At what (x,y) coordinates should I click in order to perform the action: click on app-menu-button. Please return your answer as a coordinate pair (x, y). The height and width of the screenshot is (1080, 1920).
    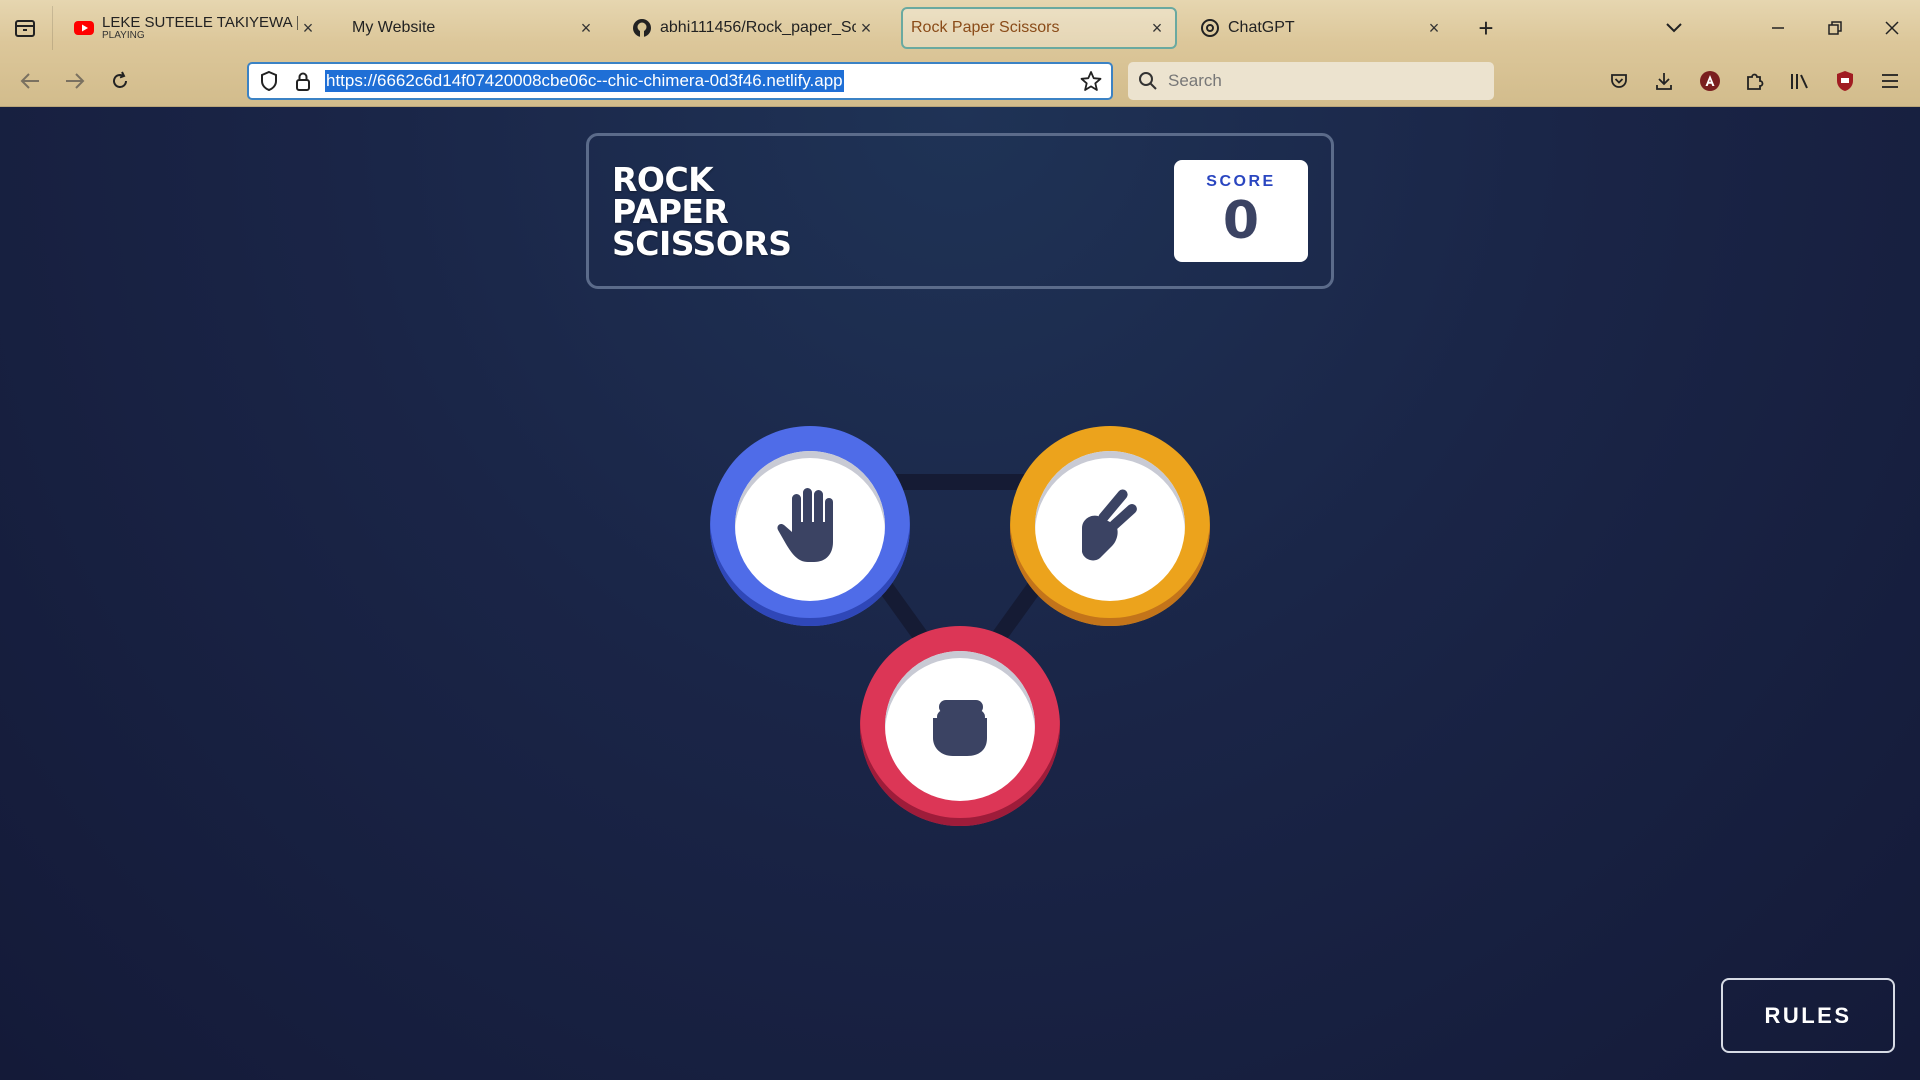
    Looking at the image, I should click on (1890, 81).